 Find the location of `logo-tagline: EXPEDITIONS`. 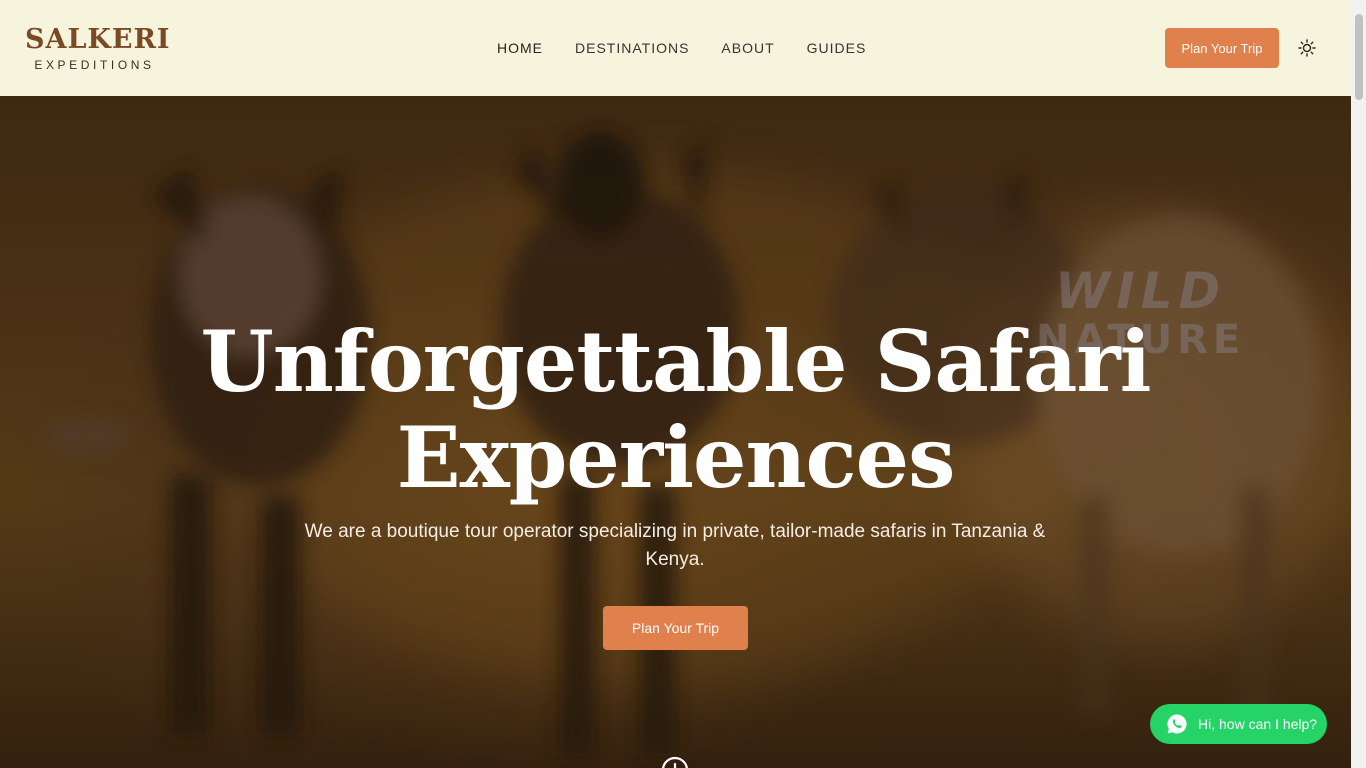

logo-tagline: EXPEDITIONS is located at coordinates (94, 65).